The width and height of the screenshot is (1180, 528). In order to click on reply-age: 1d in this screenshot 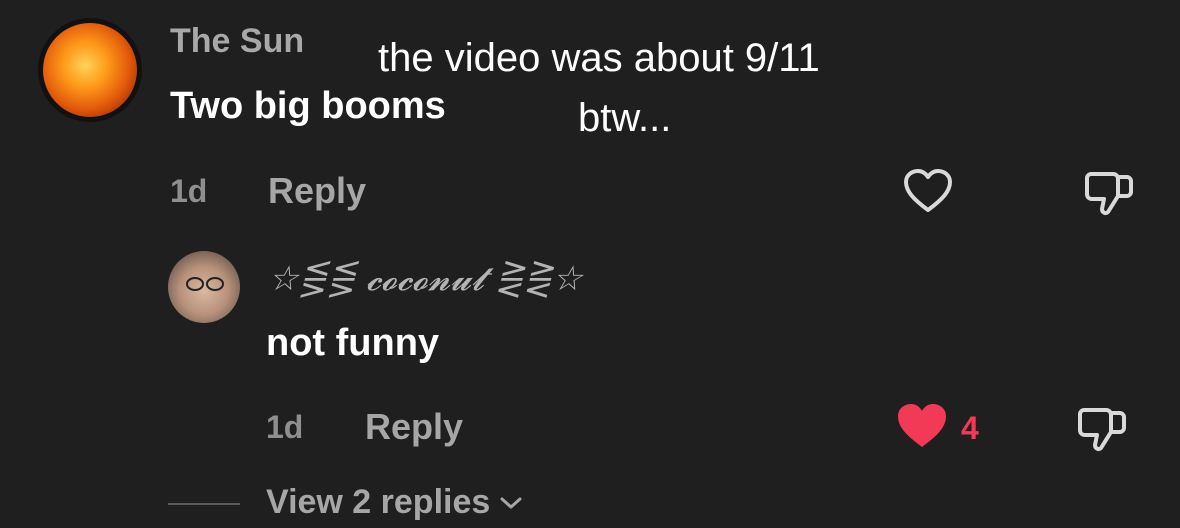, I will do `click(285, 427)`.